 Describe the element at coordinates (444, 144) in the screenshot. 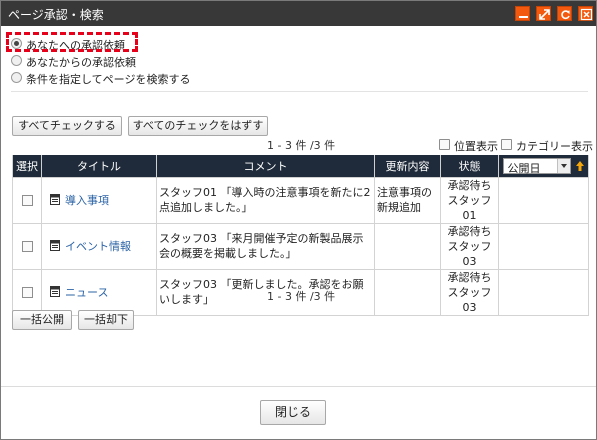

I see `position-display-checkbox` at that location.